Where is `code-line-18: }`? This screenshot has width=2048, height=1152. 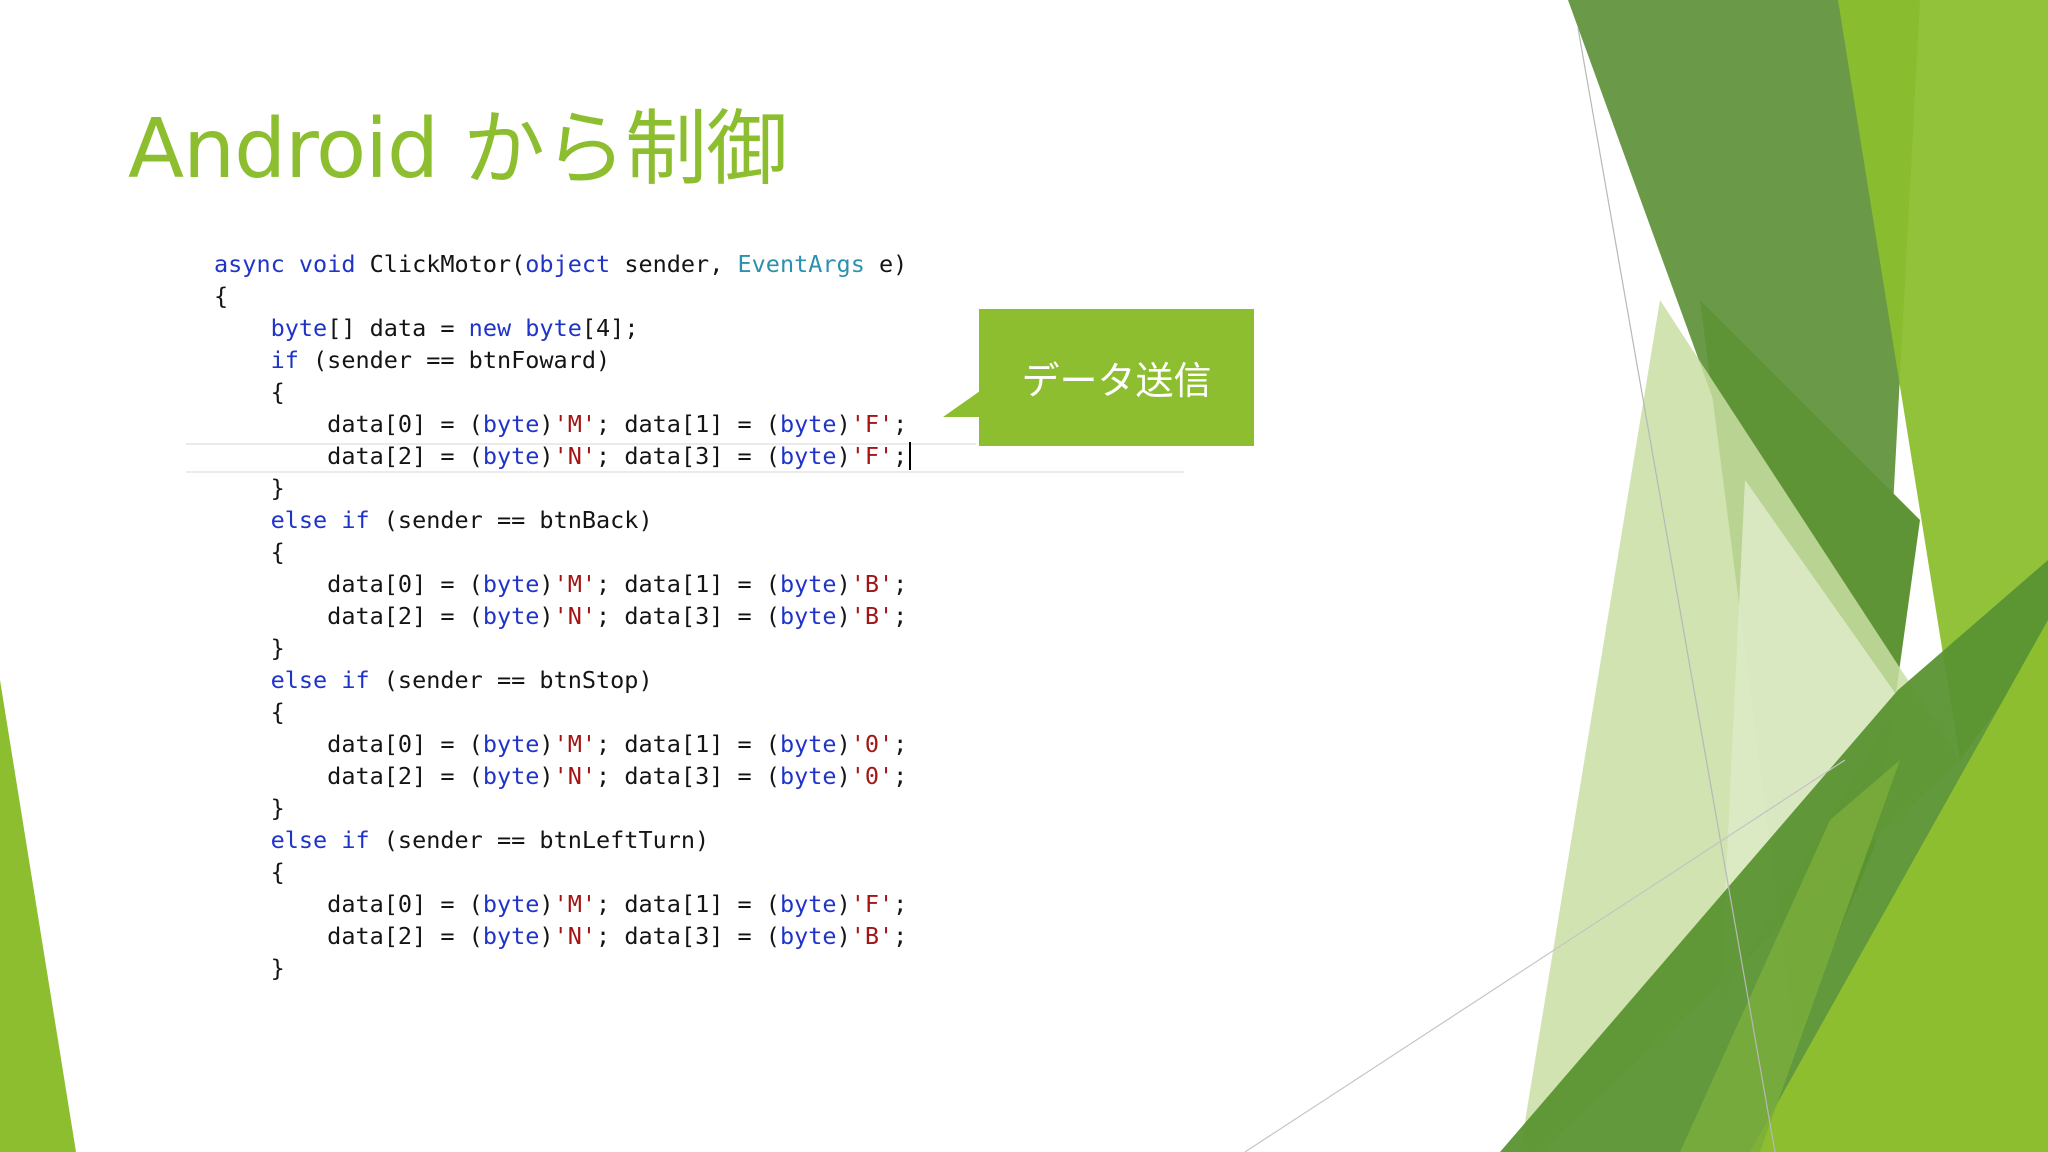
code-line-18: } is located at coordinates (562, 808).